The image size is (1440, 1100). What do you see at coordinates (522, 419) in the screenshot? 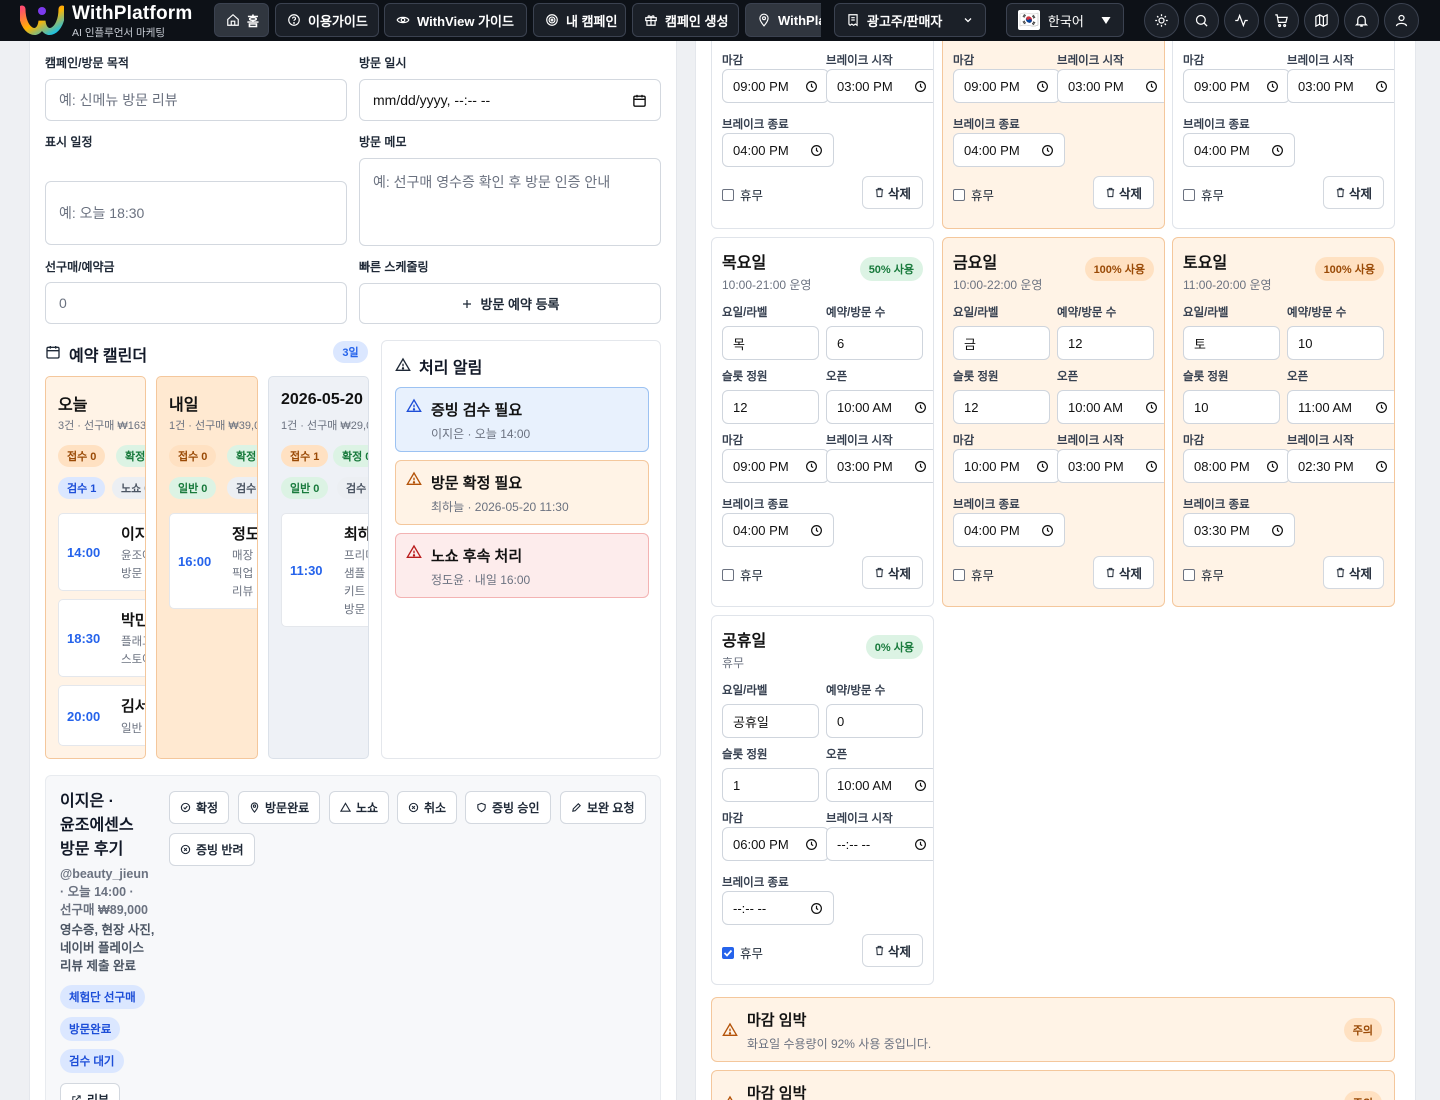
I see `alert-evidence-review: 증빙 검수 필요 이지은 · 오늘 14:00` at bounding box center [522, 419].